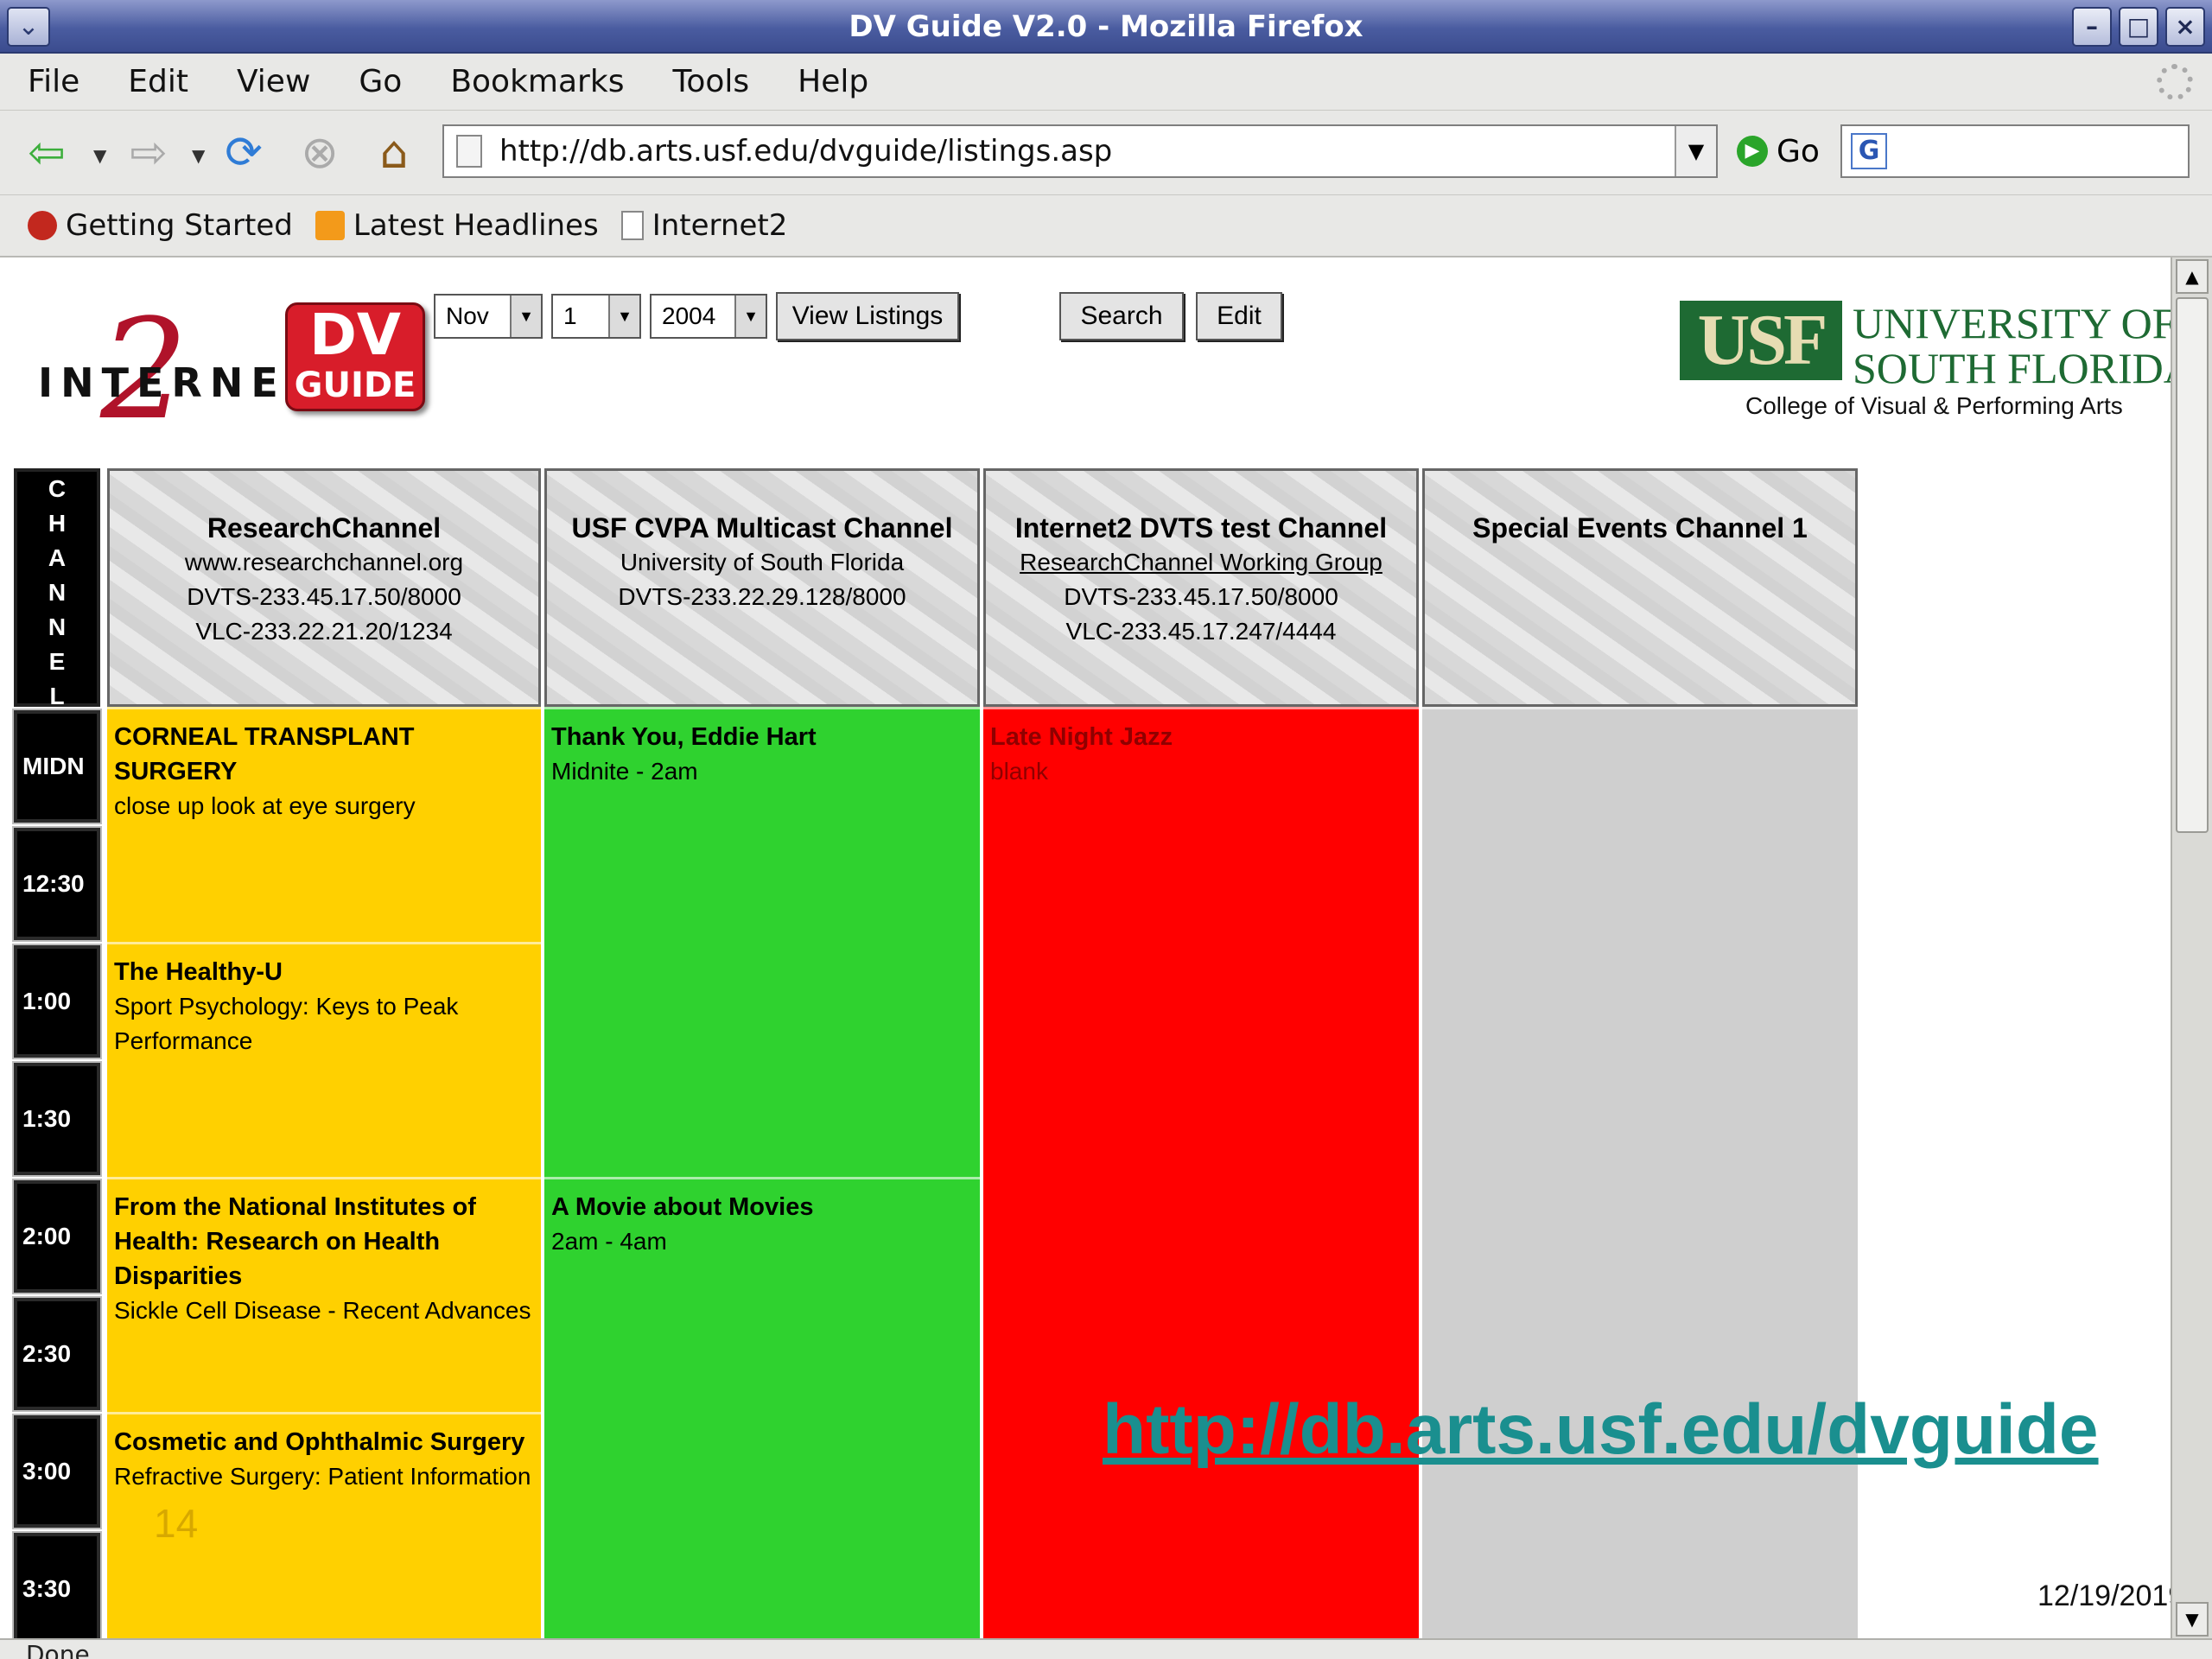 The image size is (2212, 1659). I want to click on program-description: blank, so click(1019, 771).